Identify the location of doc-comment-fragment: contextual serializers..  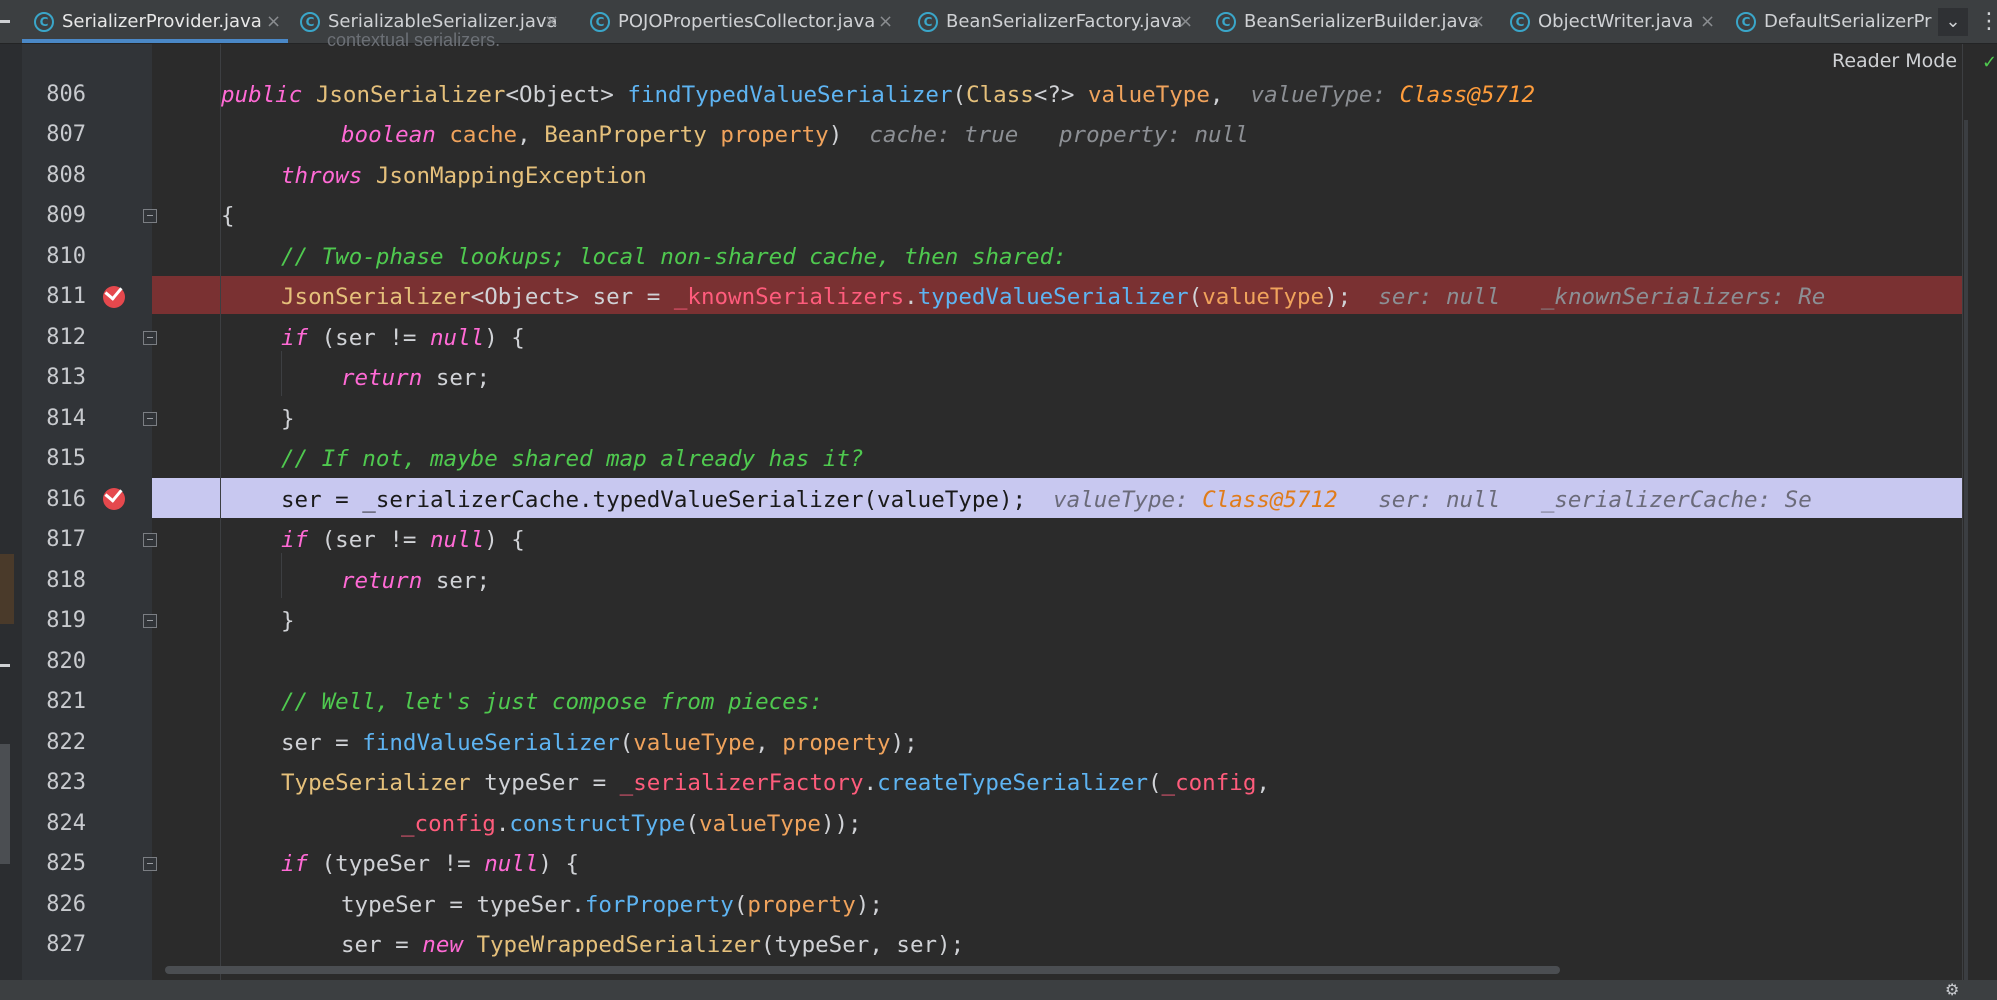
(414, 40).